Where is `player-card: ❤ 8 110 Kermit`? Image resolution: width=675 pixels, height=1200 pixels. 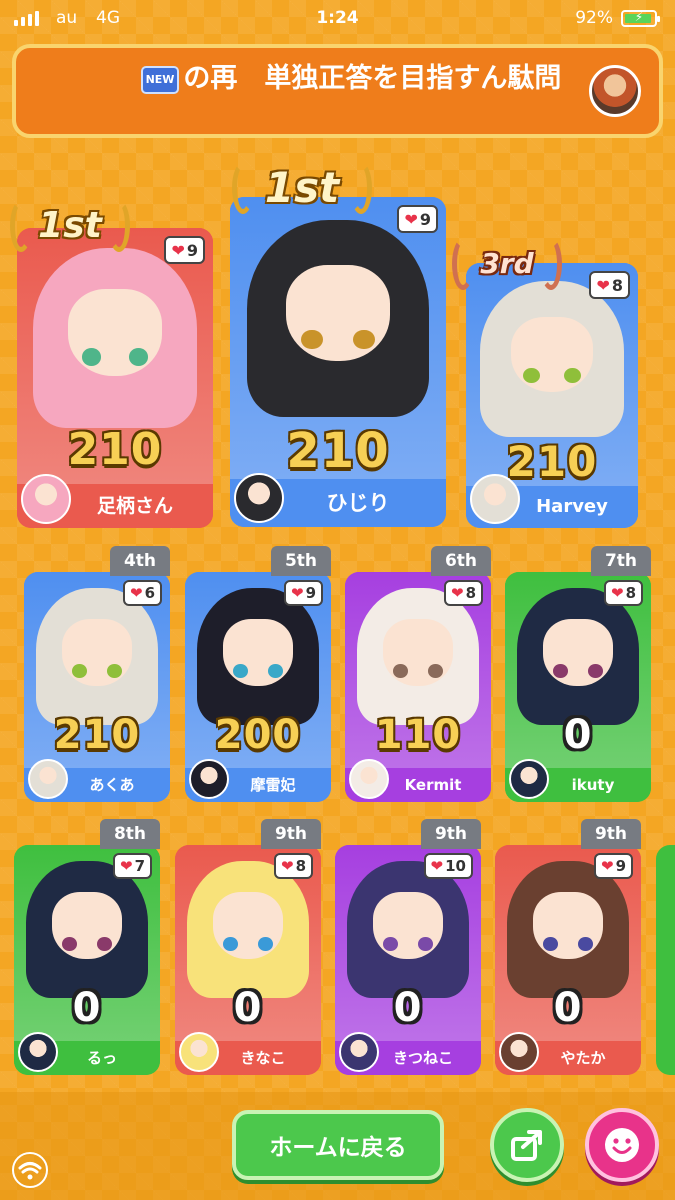
player-card: ❤ 8 110 Kermit is located at coordinates (418, 687).